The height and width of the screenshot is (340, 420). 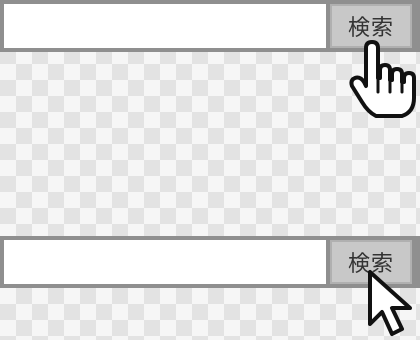 What do you see at coordinates (382, 79) in the screenshot?
I see `hand-pointer-icon` at bounding box center [382, 79].